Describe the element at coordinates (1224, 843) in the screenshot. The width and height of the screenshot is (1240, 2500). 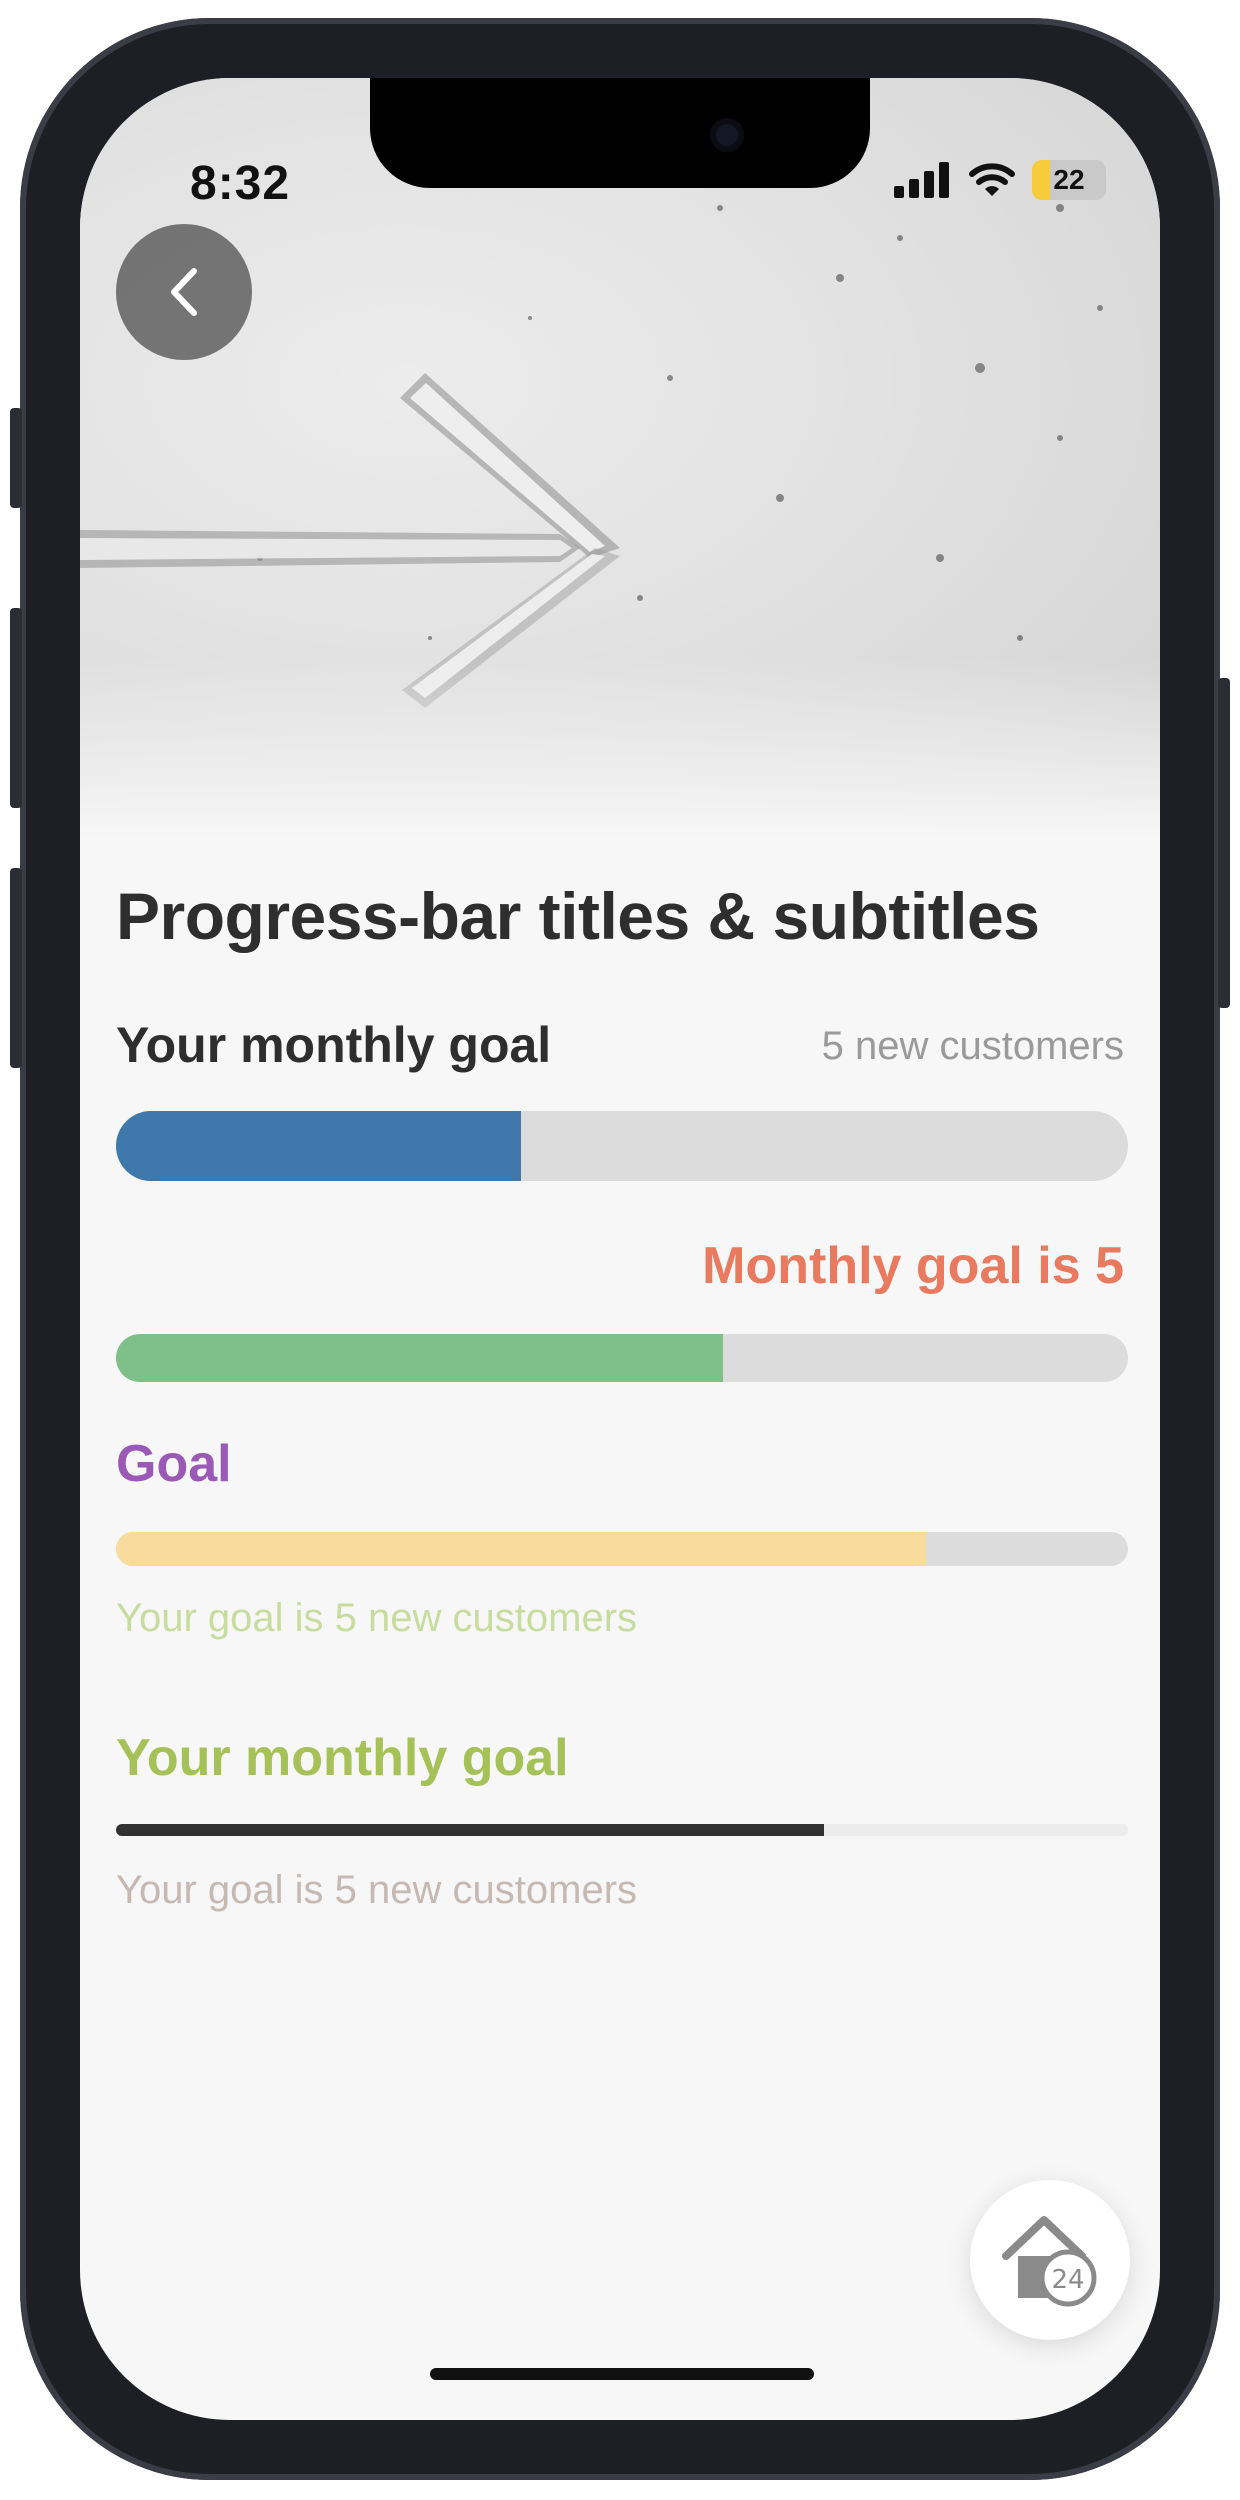
I see `power-button` at that location.